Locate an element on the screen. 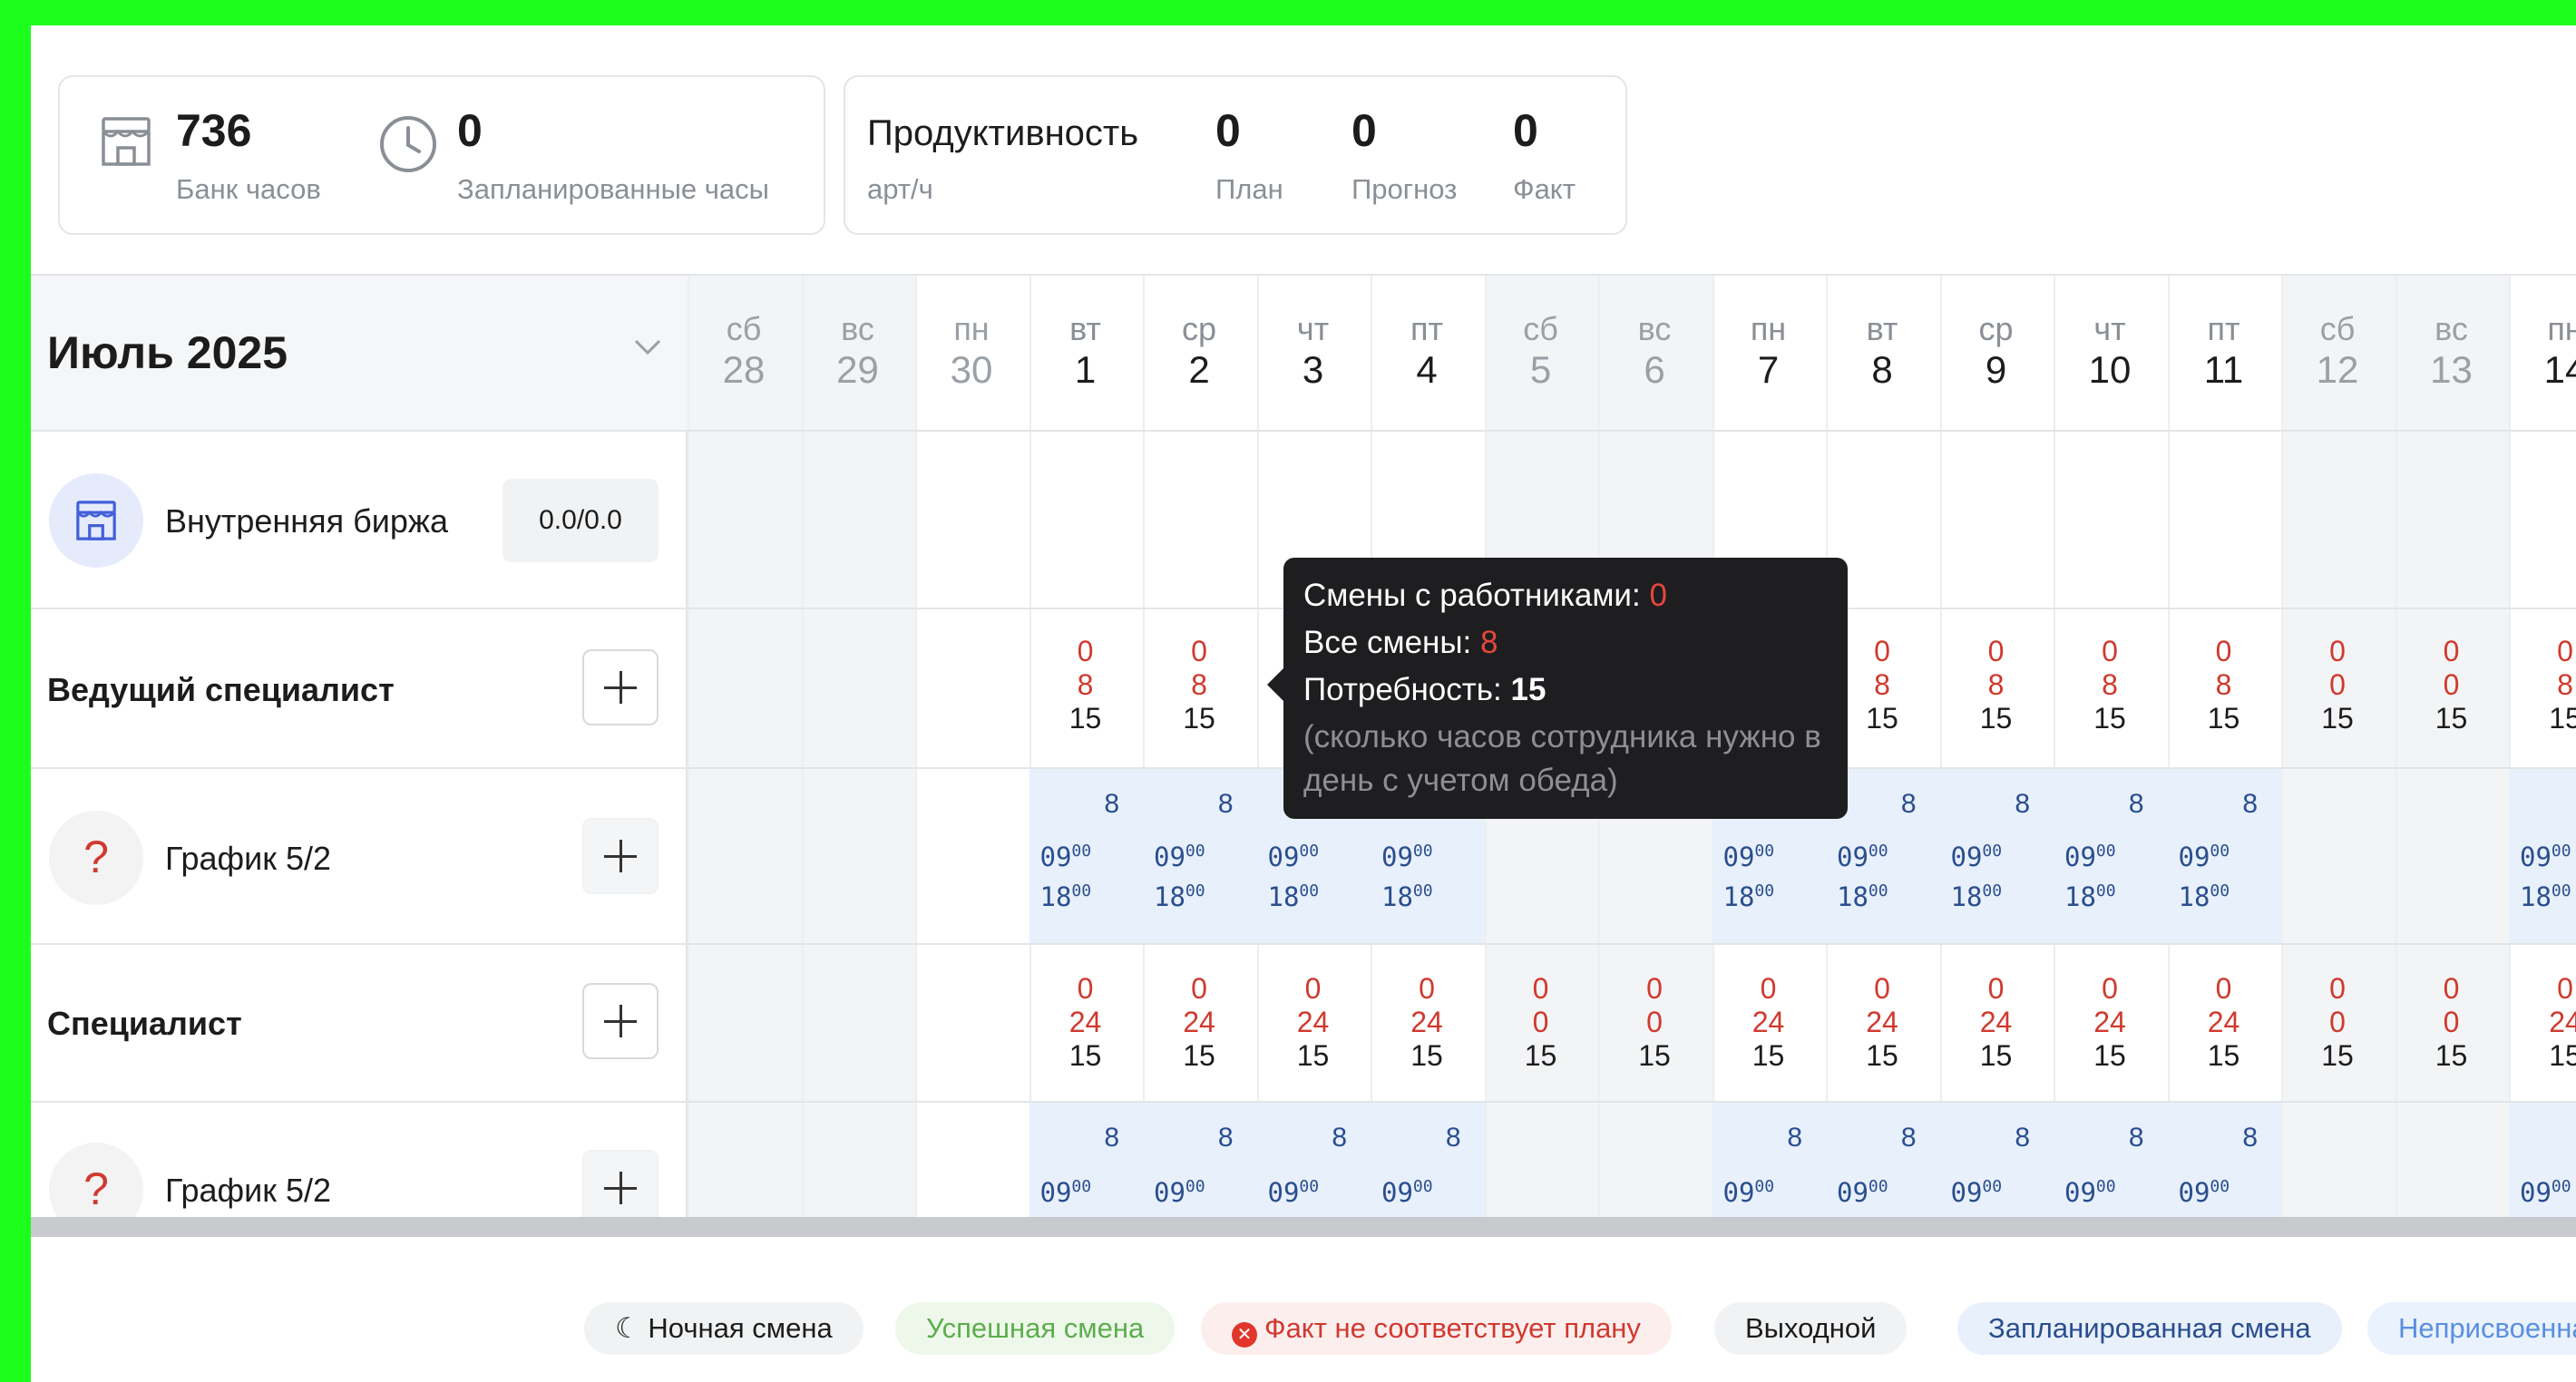 This screenshot has height=1382, width=2576. question-icon: ? is located at coordinates (96, 857).